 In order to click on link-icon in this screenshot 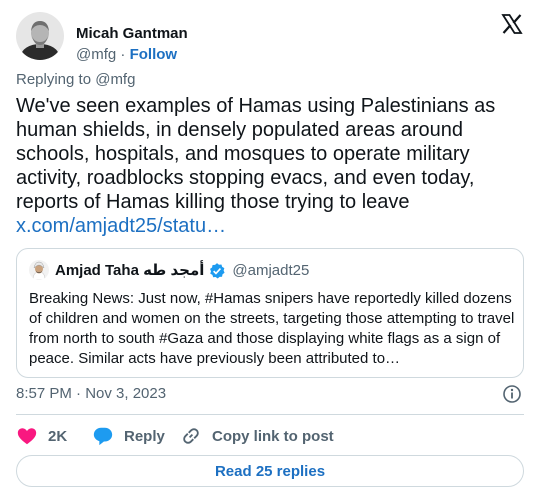, I will do `click(191, 436)`.